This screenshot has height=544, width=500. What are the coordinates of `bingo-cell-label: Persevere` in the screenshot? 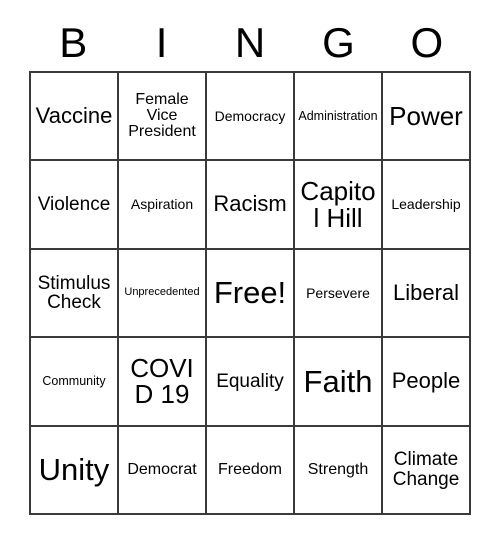 It's located at (338, 292).